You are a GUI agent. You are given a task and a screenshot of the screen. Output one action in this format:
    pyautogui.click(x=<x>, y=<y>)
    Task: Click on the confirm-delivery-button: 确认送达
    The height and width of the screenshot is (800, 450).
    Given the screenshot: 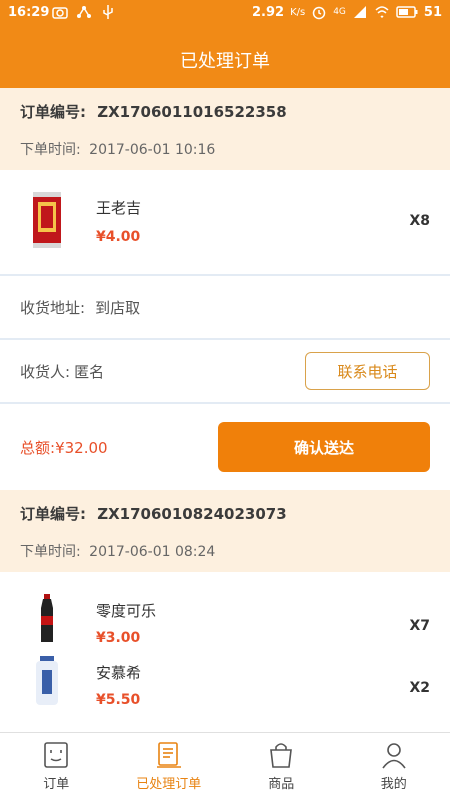 What is the action you would take?
    pyautogui.click(x=324, y=447)
    